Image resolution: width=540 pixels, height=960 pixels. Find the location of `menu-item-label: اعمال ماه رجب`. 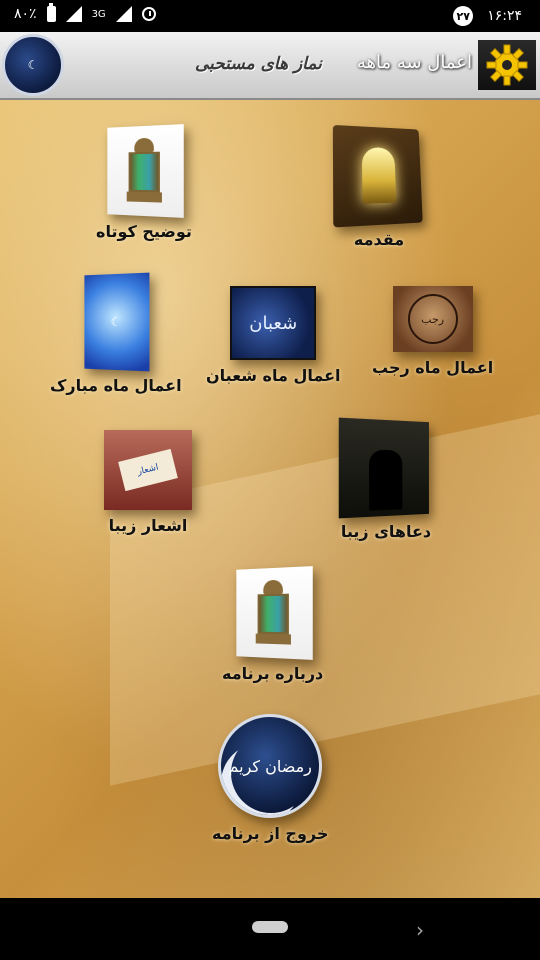

menu-item-label: اعمال ماه رجب is located at coordinates (433, 367).